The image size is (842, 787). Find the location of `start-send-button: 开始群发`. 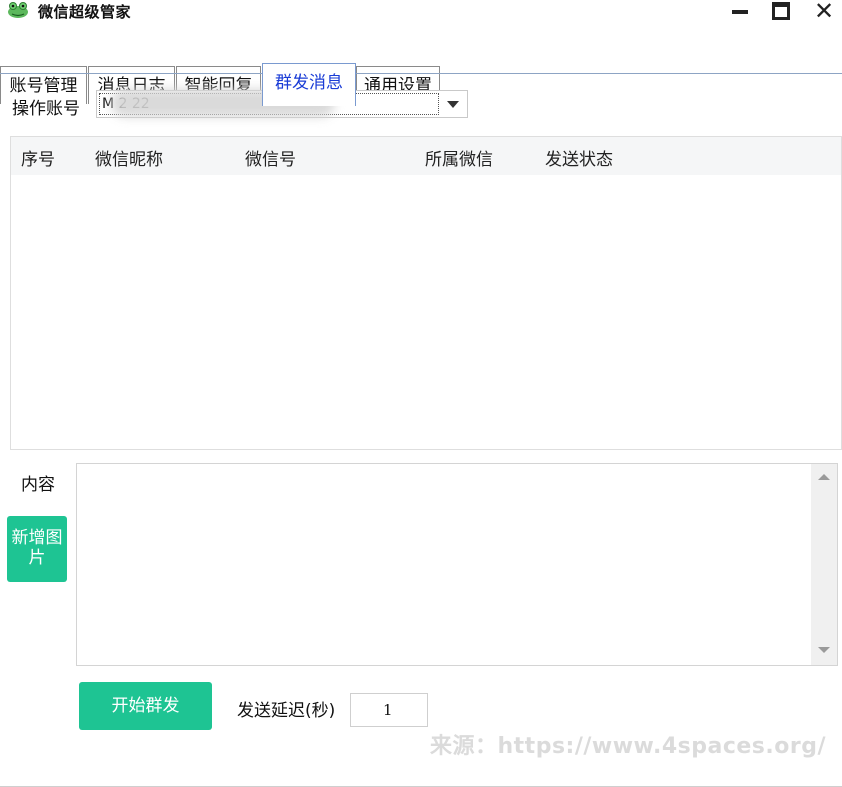

start-send-button: 开始群发 is located at coordinates (145, 706).